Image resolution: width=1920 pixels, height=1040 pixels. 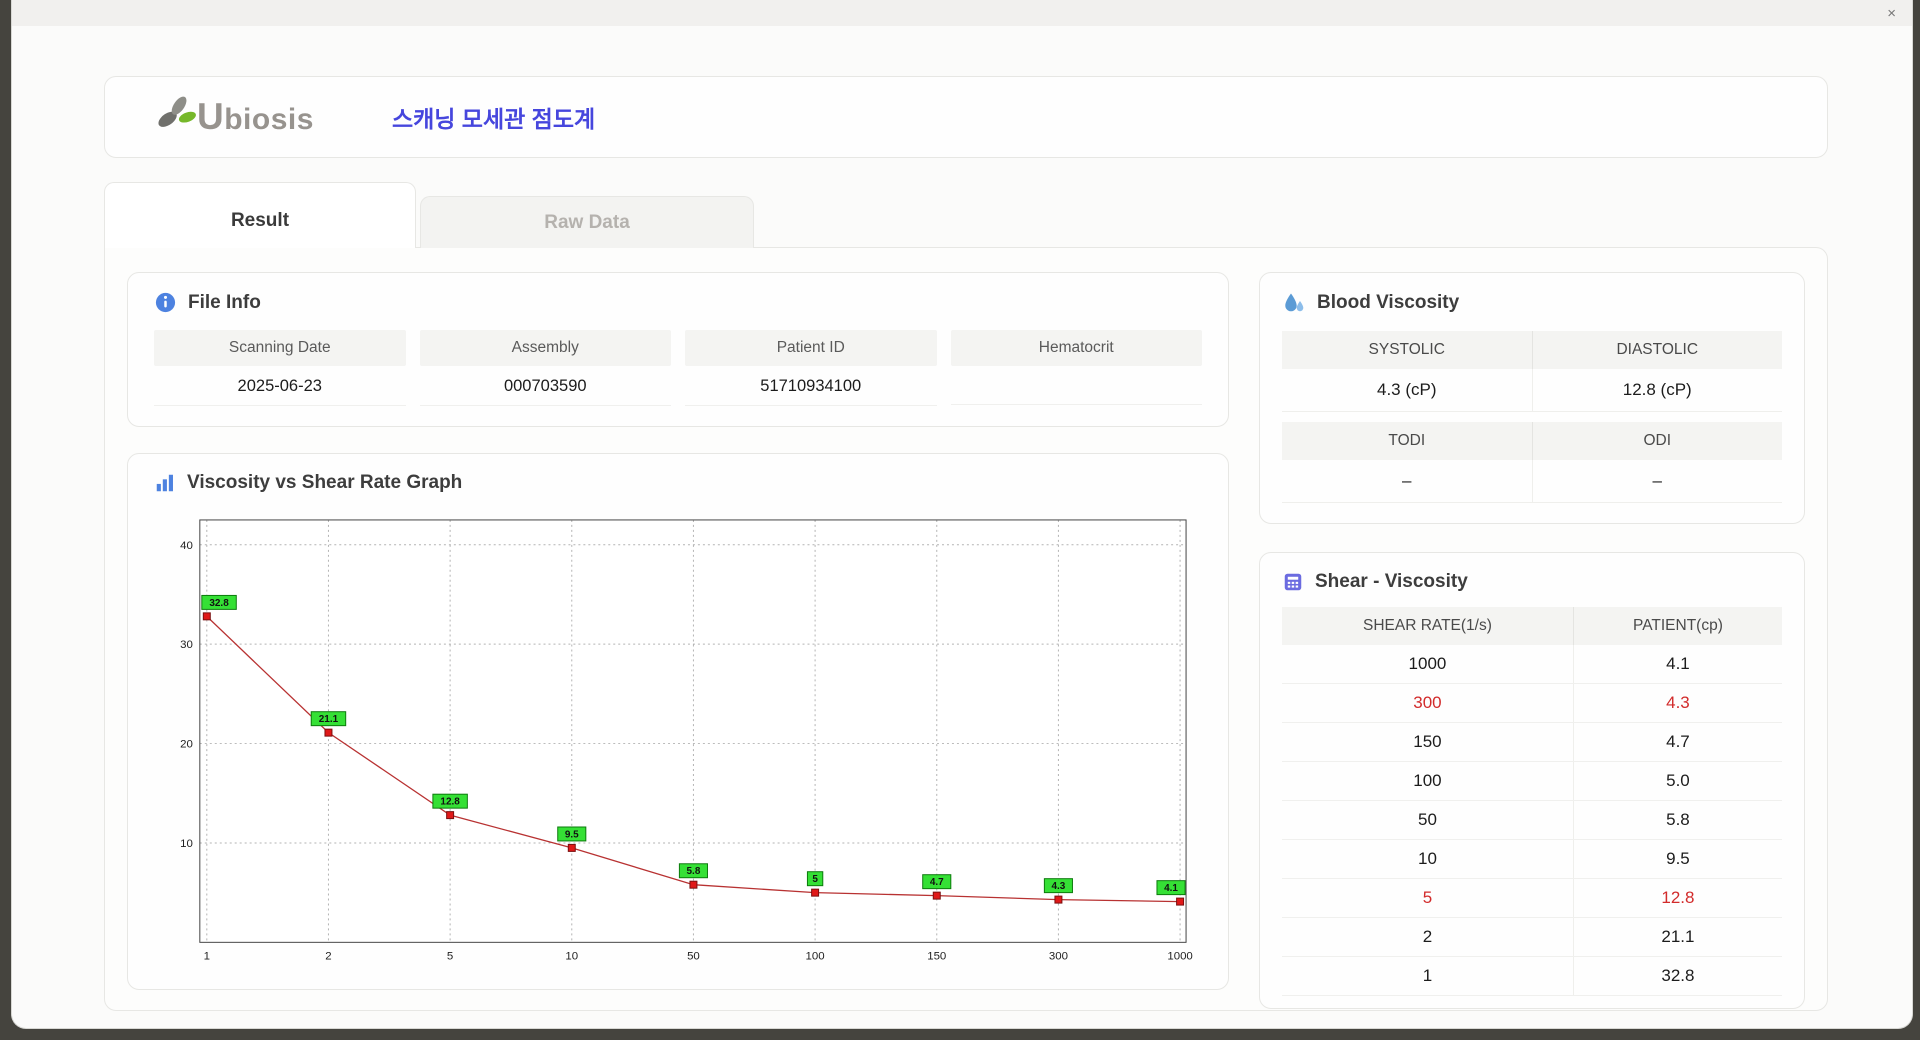 I want to click on svg-text: 50, so click(x=693, y=956).